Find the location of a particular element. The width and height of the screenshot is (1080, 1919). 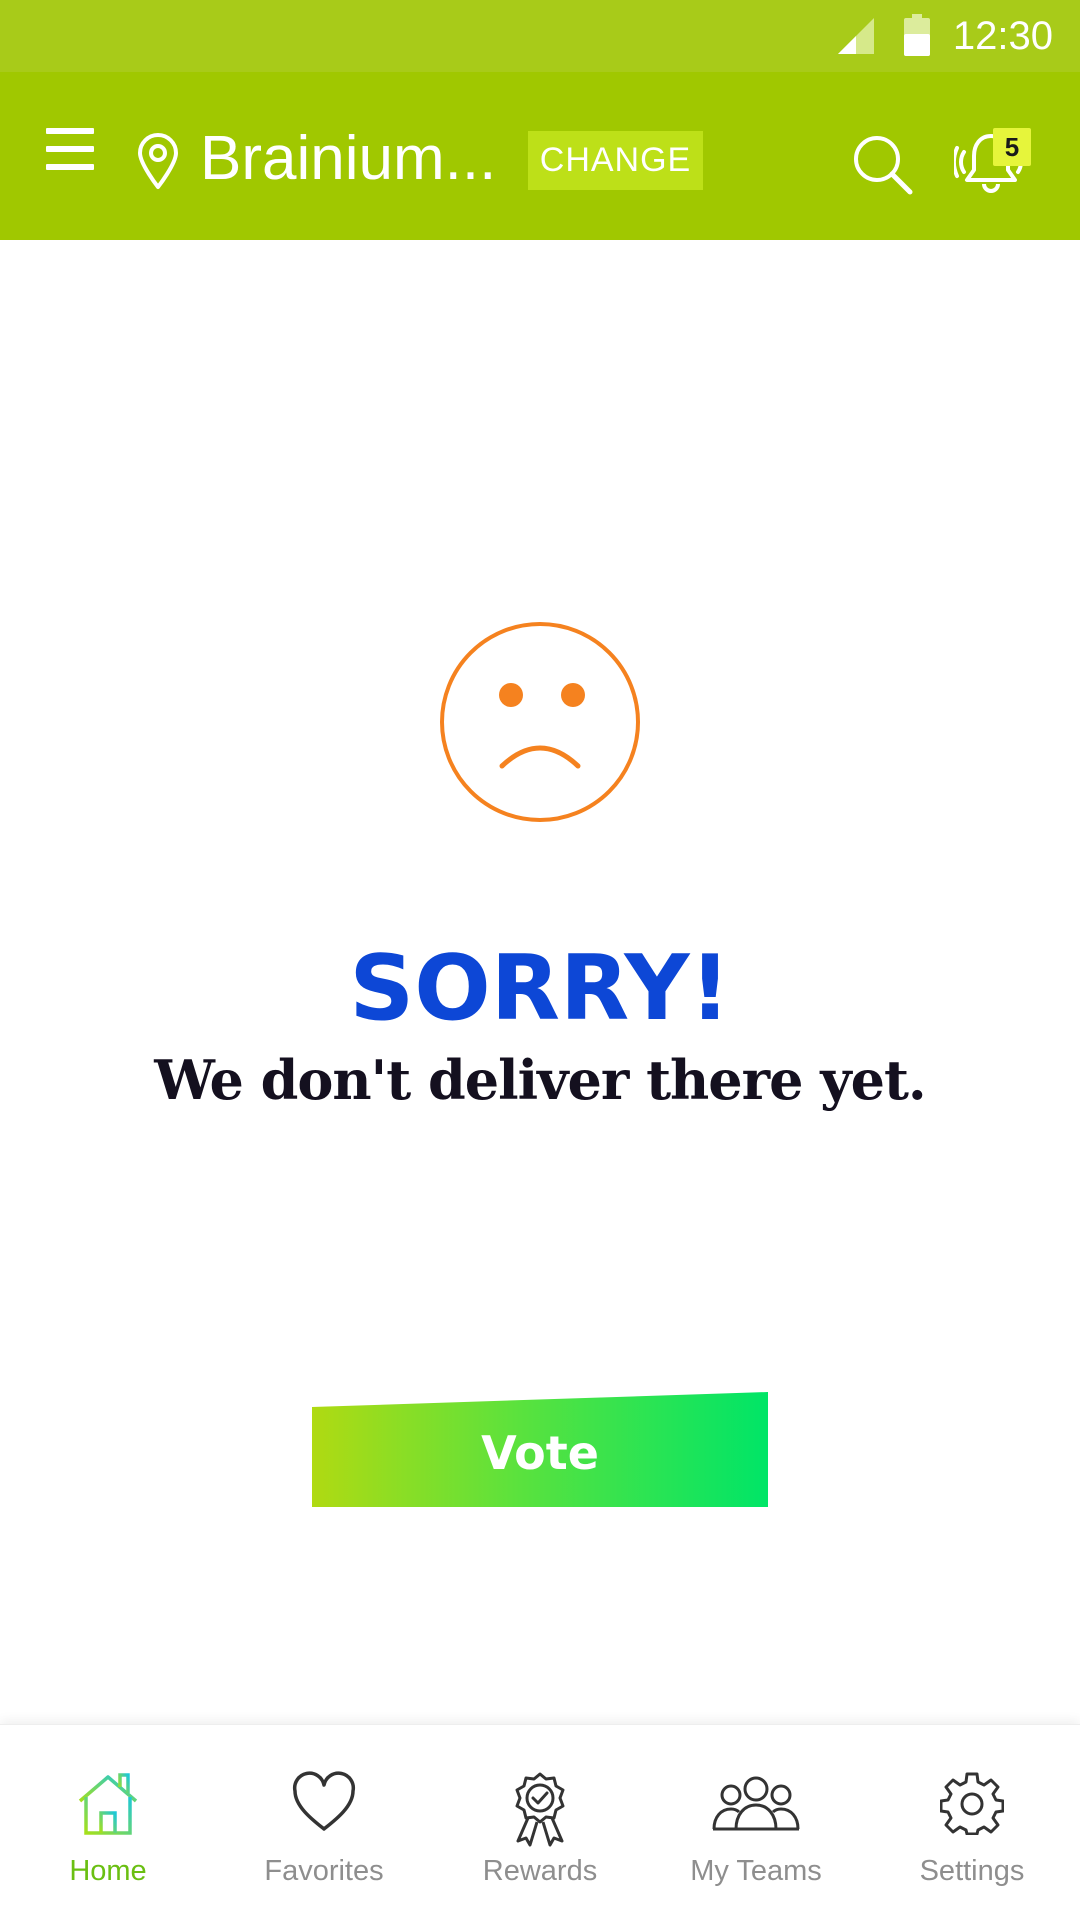

change-location-button: CHANGE is located at coordinates (615, 160).